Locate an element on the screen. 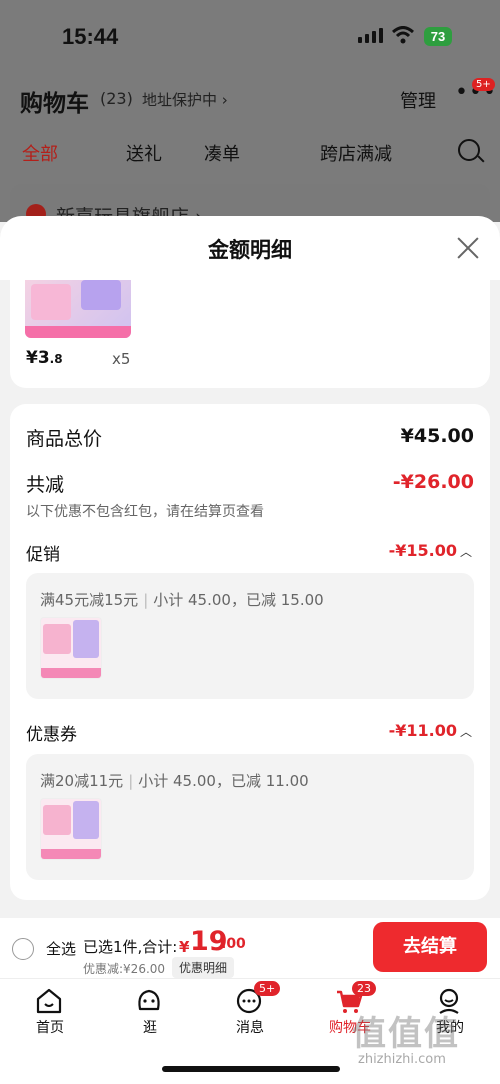 The image size is (500, 1084). promo-product-thumbnail is located at coordinates (71, 648).